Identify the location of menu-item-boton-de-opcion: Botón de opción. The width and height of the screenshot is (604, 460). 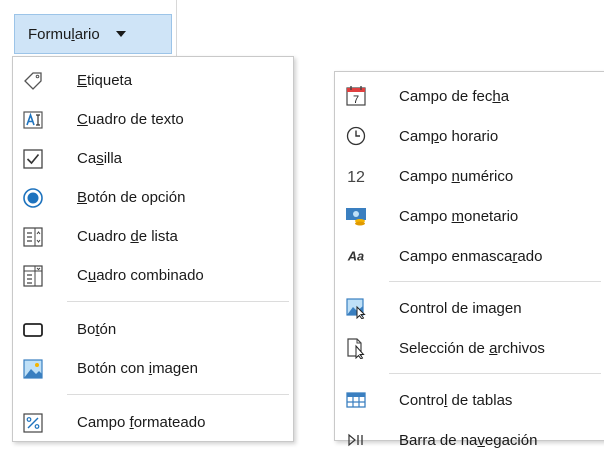
(153, 197).